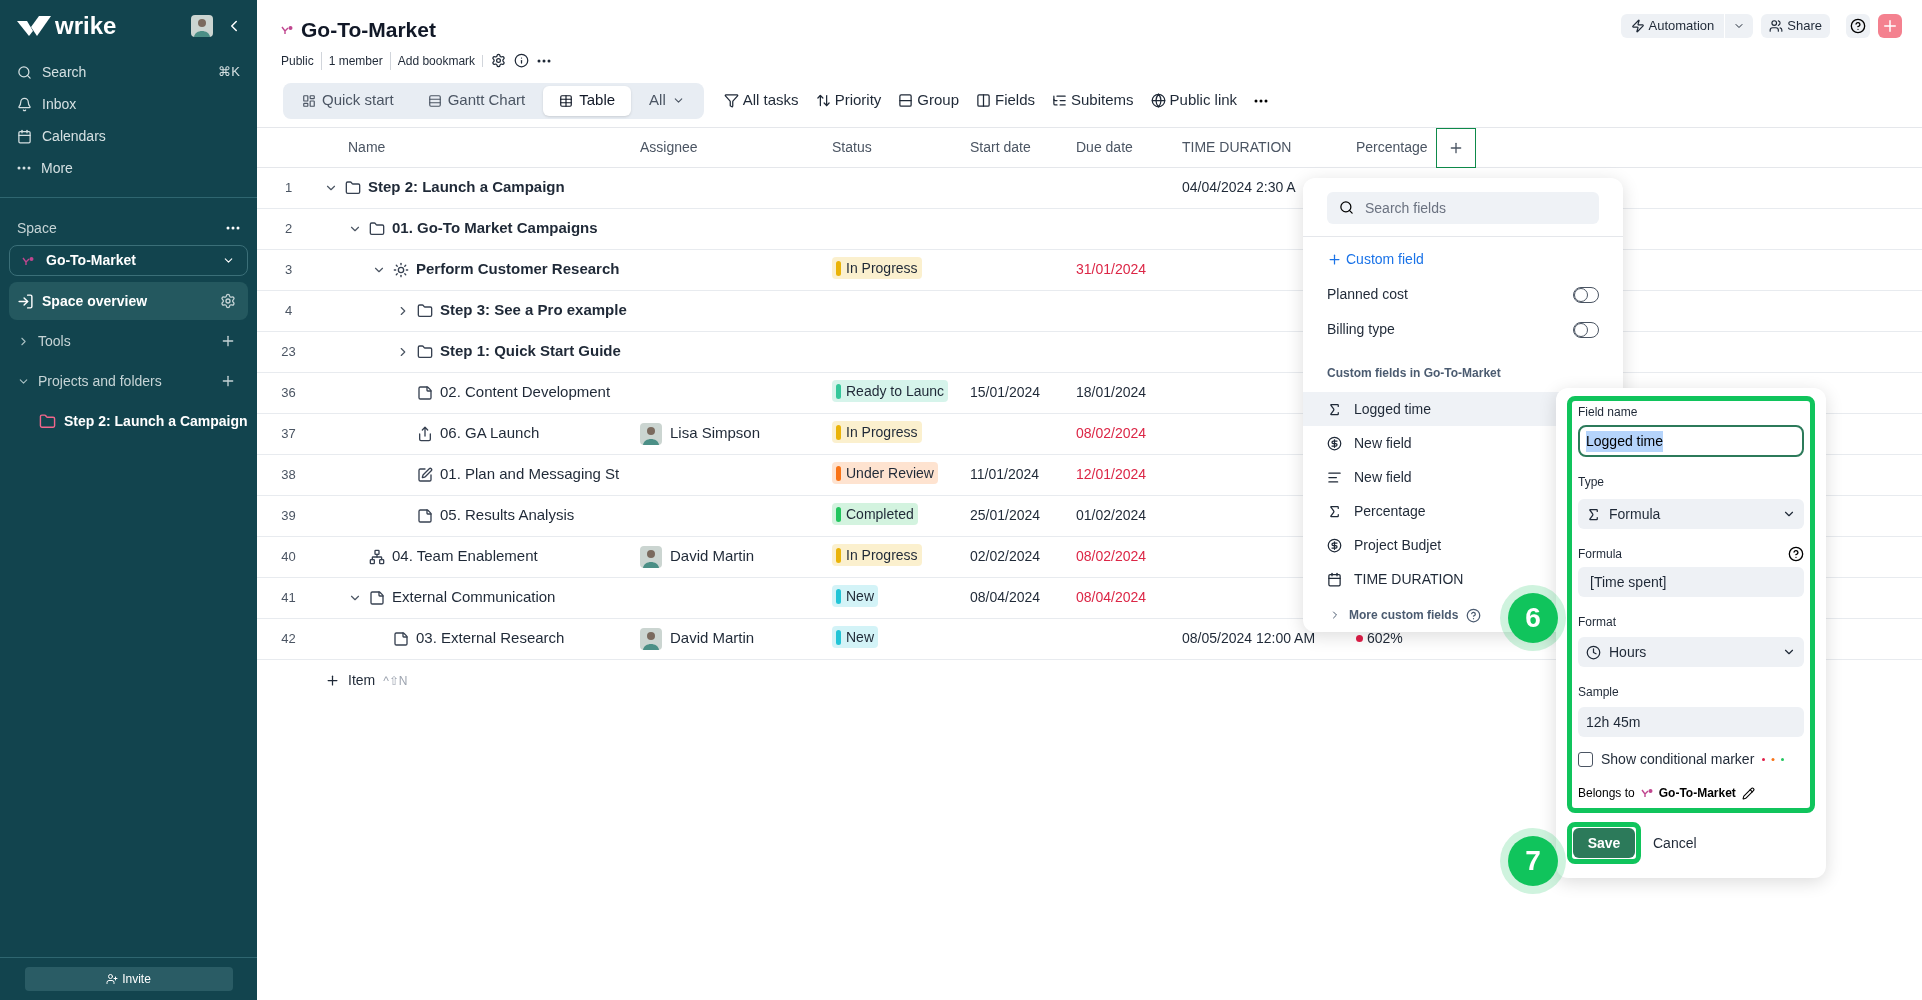 The image size is (1922, 1000). I want to click on percentage-value: 602%, so click(1385, 638).